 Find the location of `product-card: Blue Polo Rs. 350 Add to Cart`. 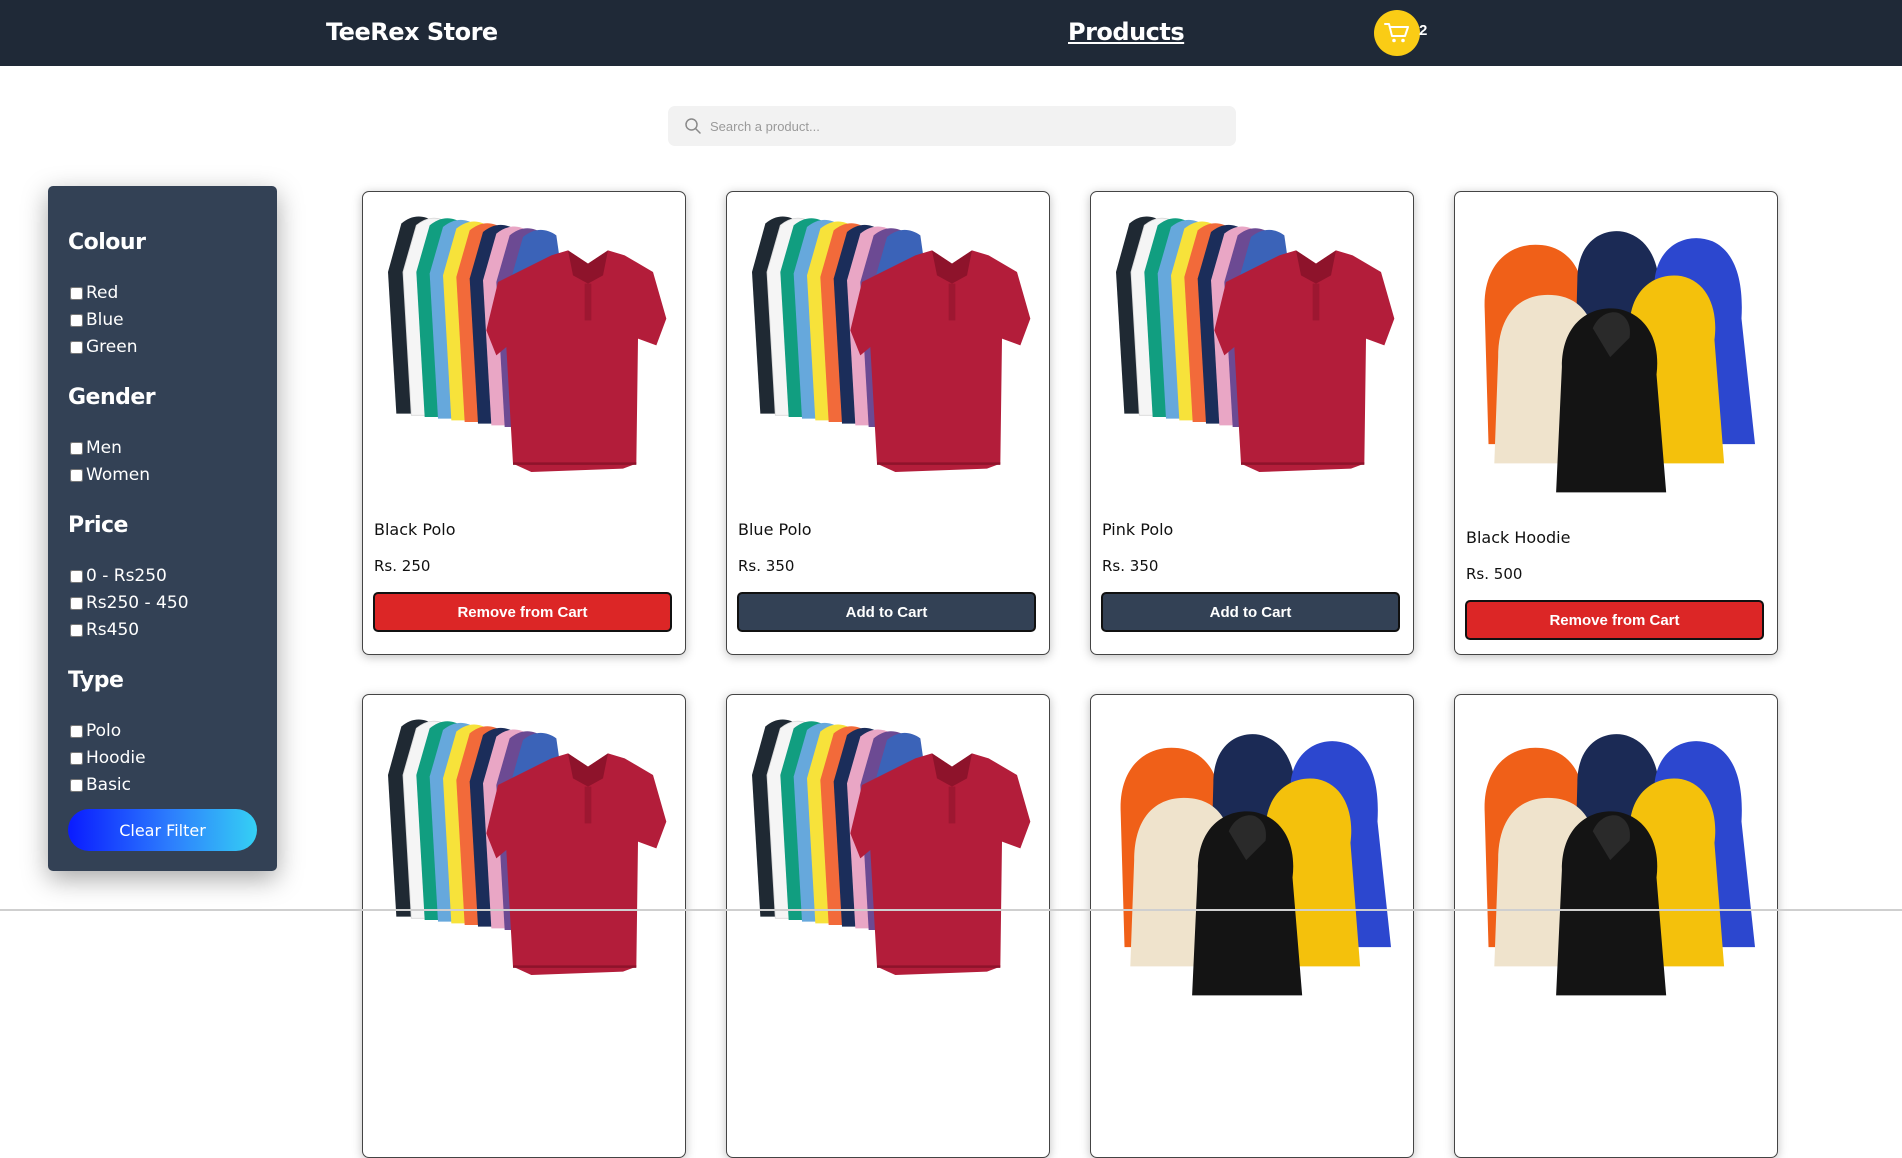

product-card: Blue Polo Rs. 350 Add to Cart is located at coordinates (888, 423).